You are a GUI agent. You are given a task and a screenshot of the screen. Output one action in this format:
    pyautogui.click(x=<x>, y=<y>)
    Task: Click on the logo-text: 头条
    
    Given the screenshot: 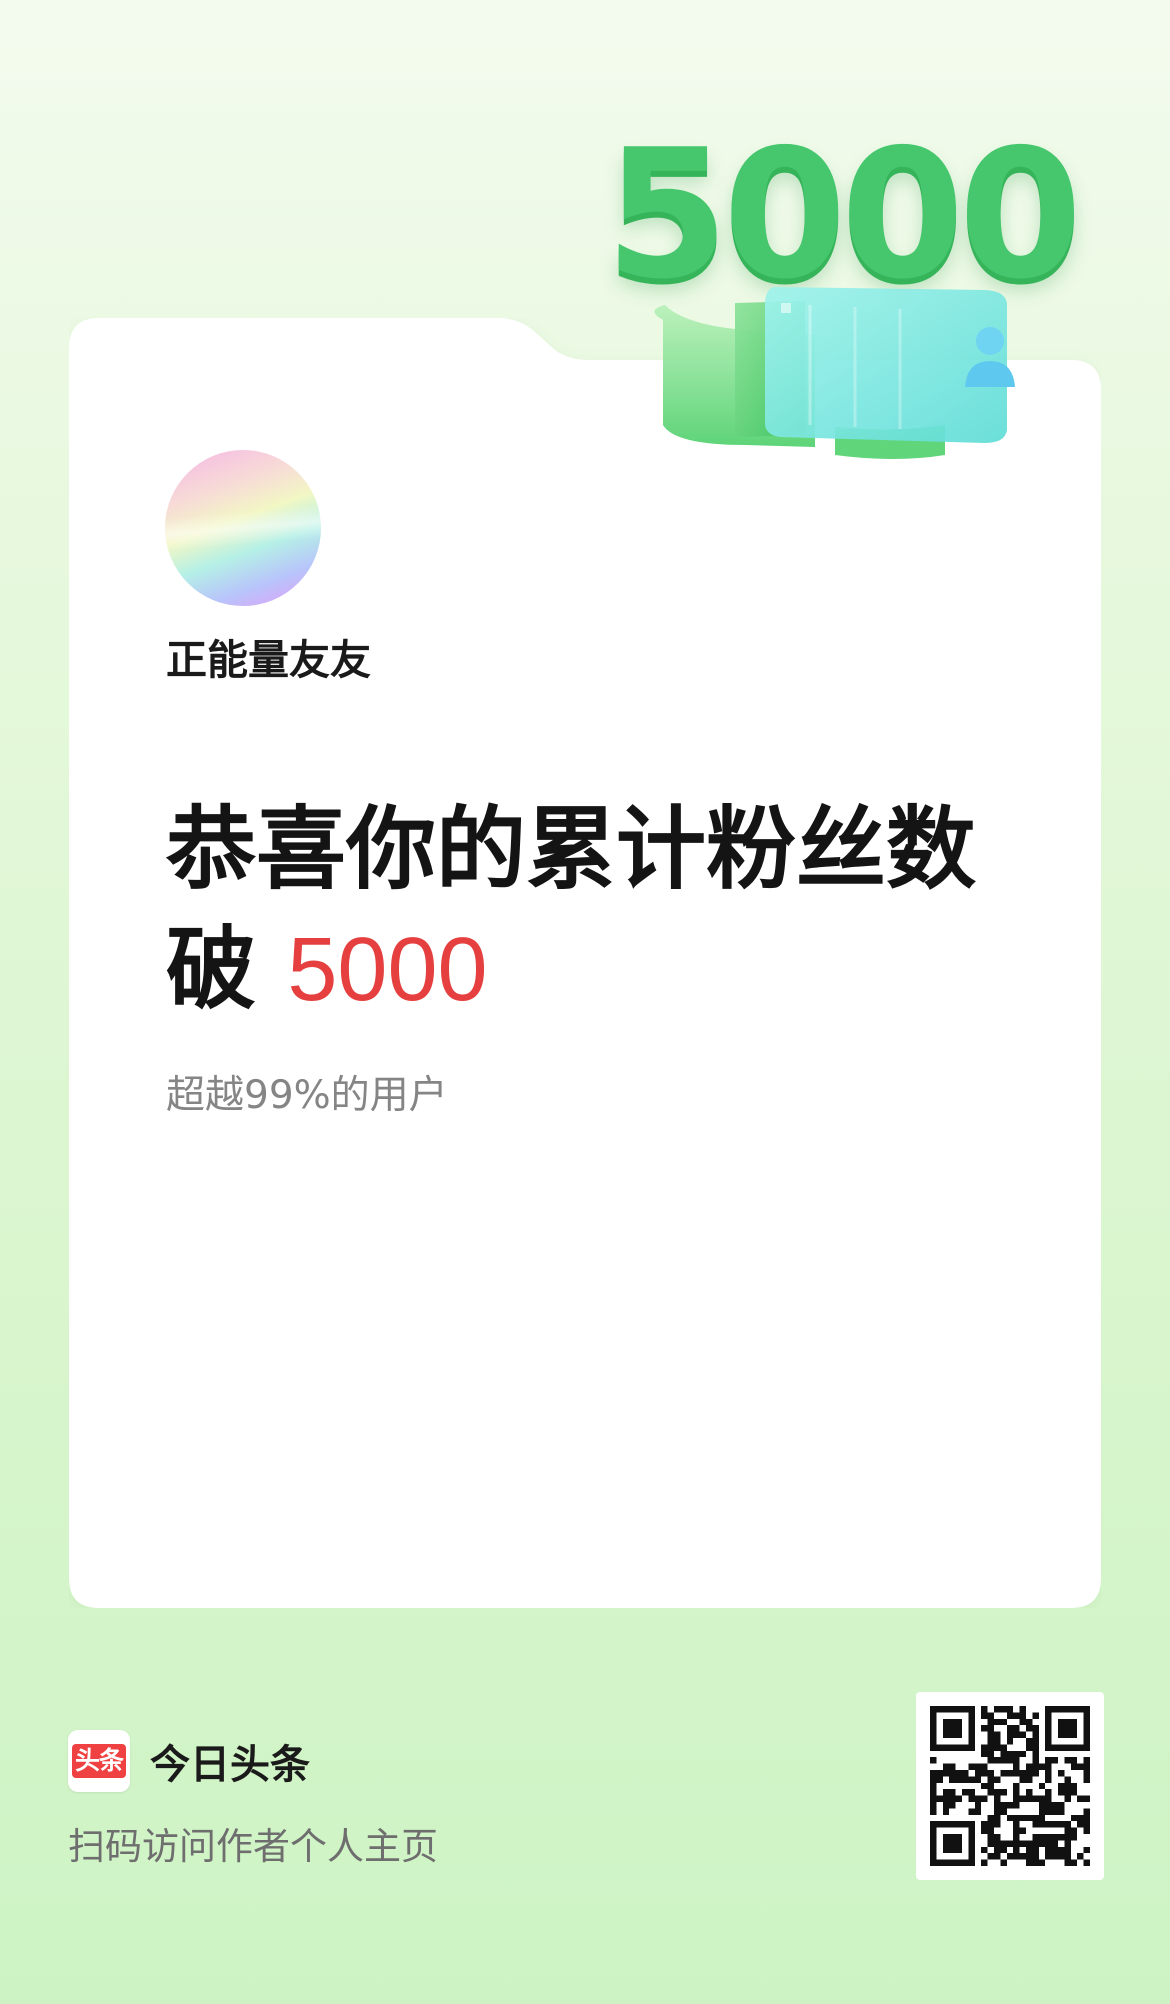 What is the action you would take?
    pyautogui.click(x=98, y=1761)
    